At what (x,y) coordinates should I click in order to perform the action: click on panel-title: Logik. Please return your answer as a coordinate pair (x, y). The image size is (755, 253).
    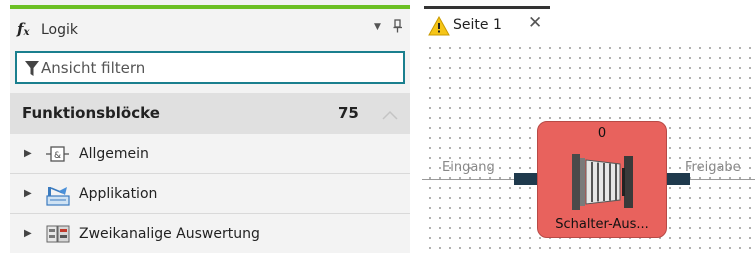
    Looking at the image, I should click on (60, 30).